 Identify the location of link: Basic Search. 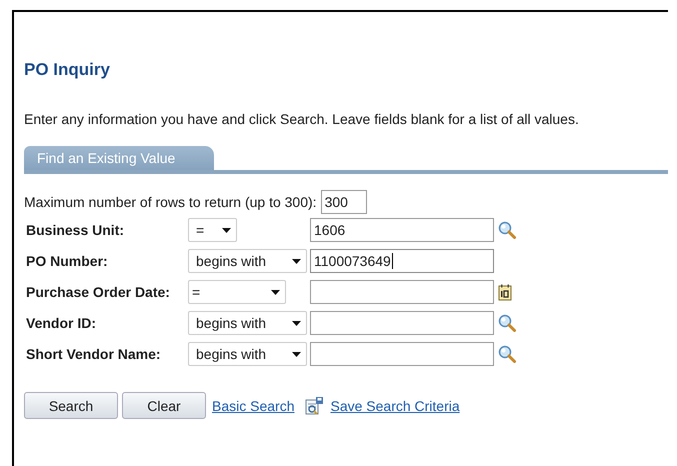
(253, 406).